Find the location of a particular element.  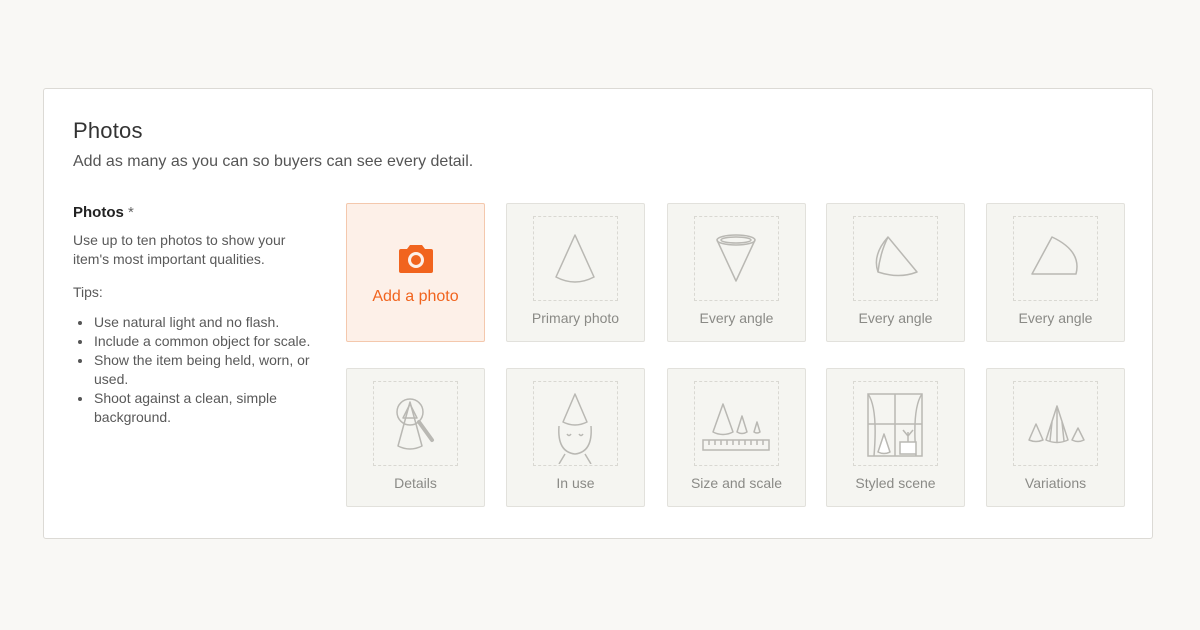

camera-icon is located at coordinates (416, 259).